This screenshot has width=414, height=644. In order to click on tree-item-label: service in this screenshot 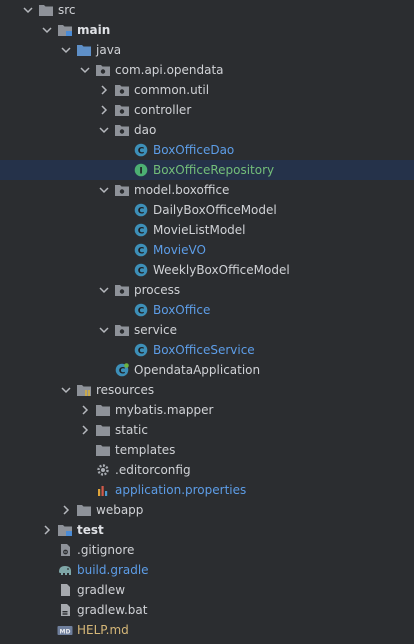, I will do `click(155, 330)`.